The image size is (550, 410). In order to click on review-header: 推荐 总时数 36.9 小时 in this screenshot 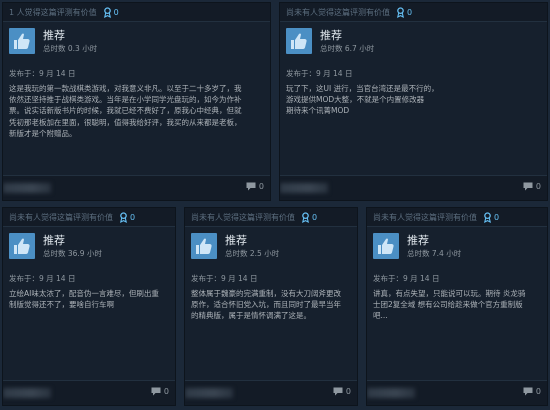, I will do `click(89, 245)`.